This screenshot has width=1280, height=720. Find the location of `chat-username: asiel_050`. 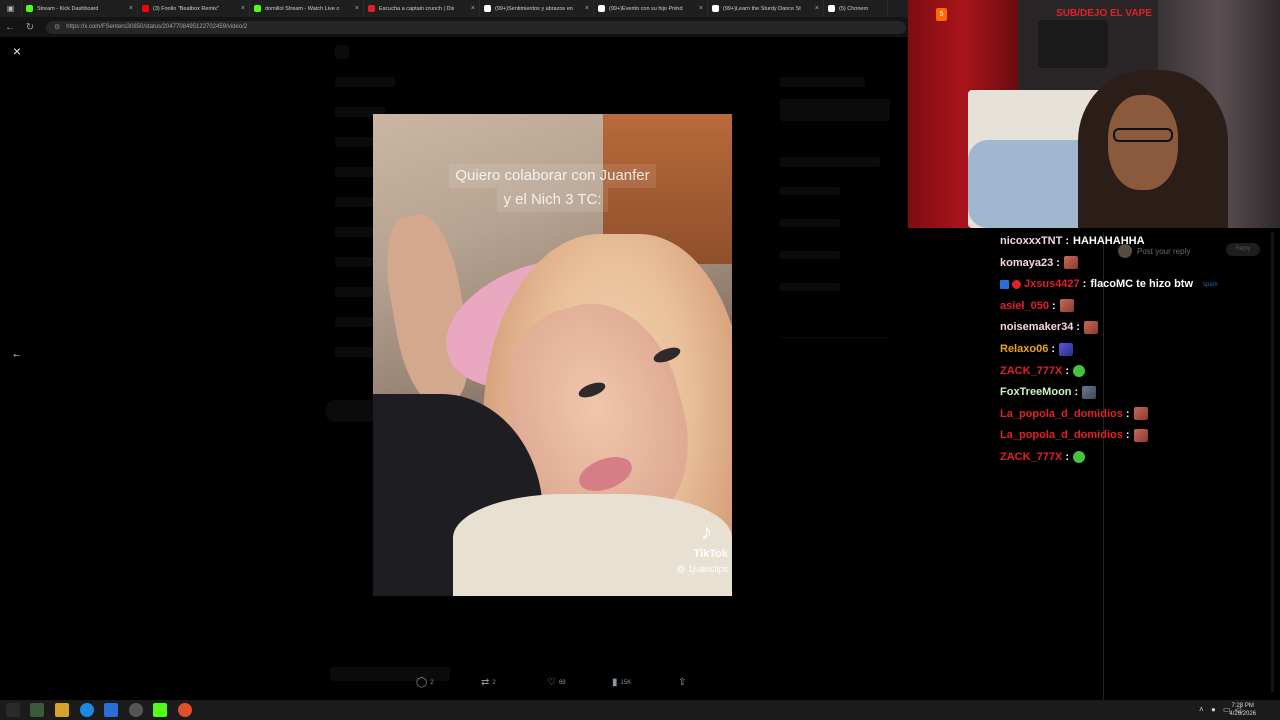

chat-username: asiel_050 is located at coordinates (1024, 306).